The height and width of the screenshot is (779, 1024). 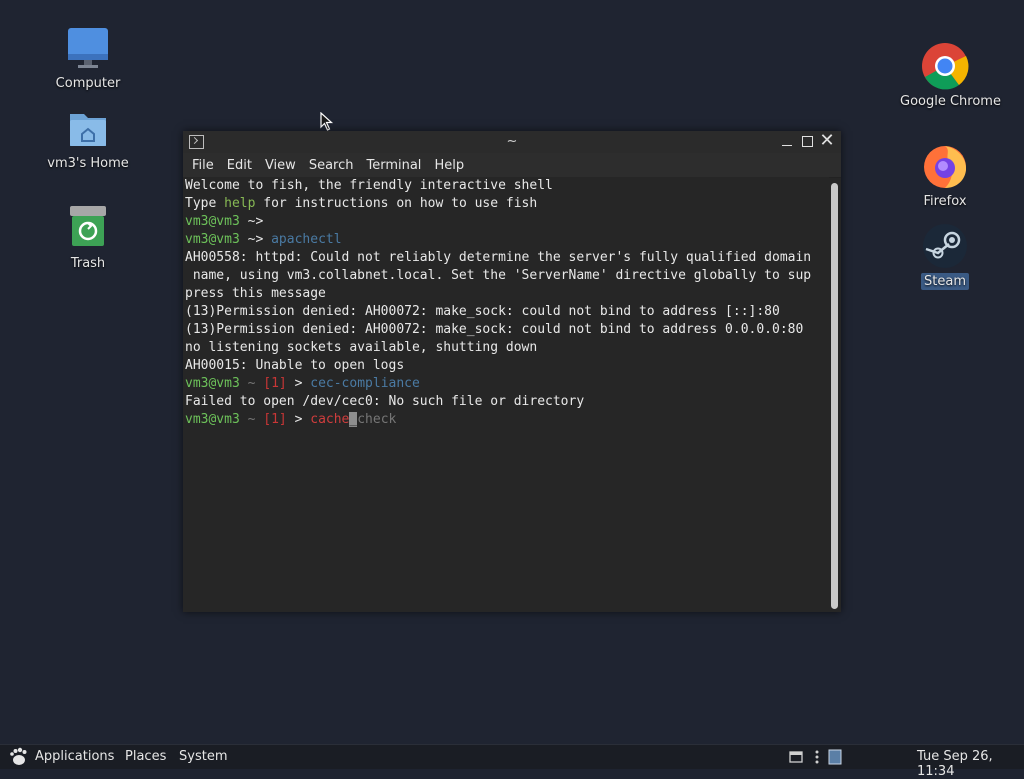 What do you see at coordinates (506, 366) in the screenshot?
I see `terminal-line: AH00015: Unable to open logs` at bounding box center [506, 366].